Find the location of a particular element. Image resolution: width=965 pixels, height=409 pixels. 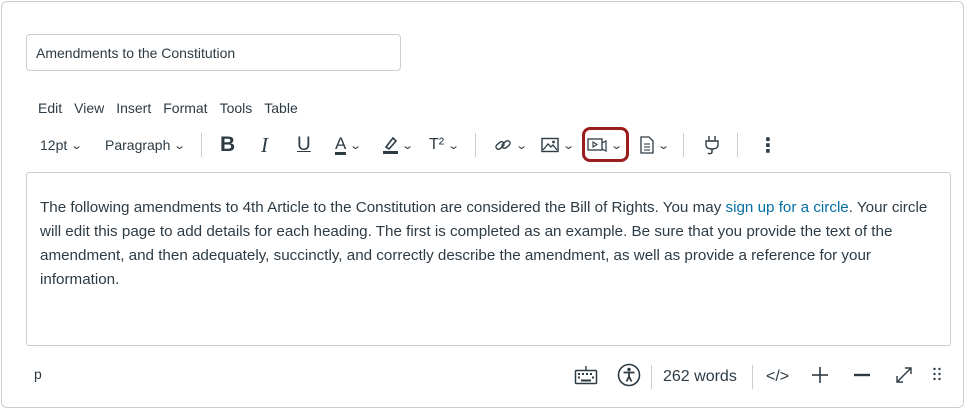

resize-handle is located at coordinates (937, 377).